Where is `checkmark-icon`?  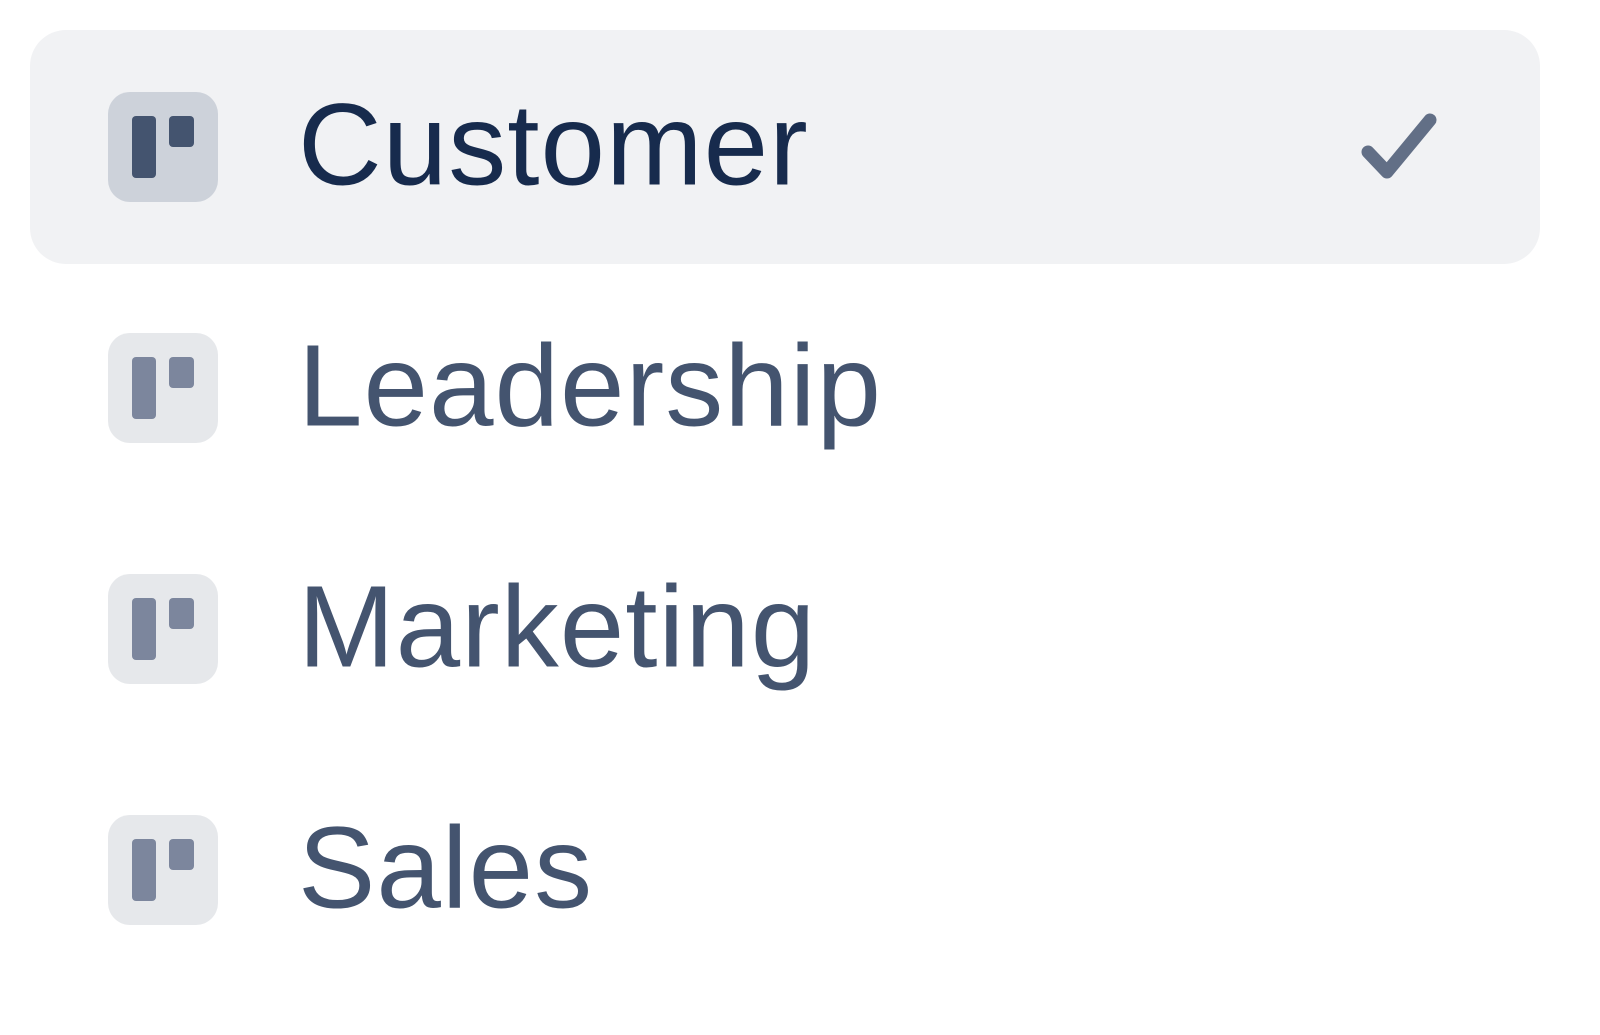 checkmark-icon is located at coordinates (1400, 147).